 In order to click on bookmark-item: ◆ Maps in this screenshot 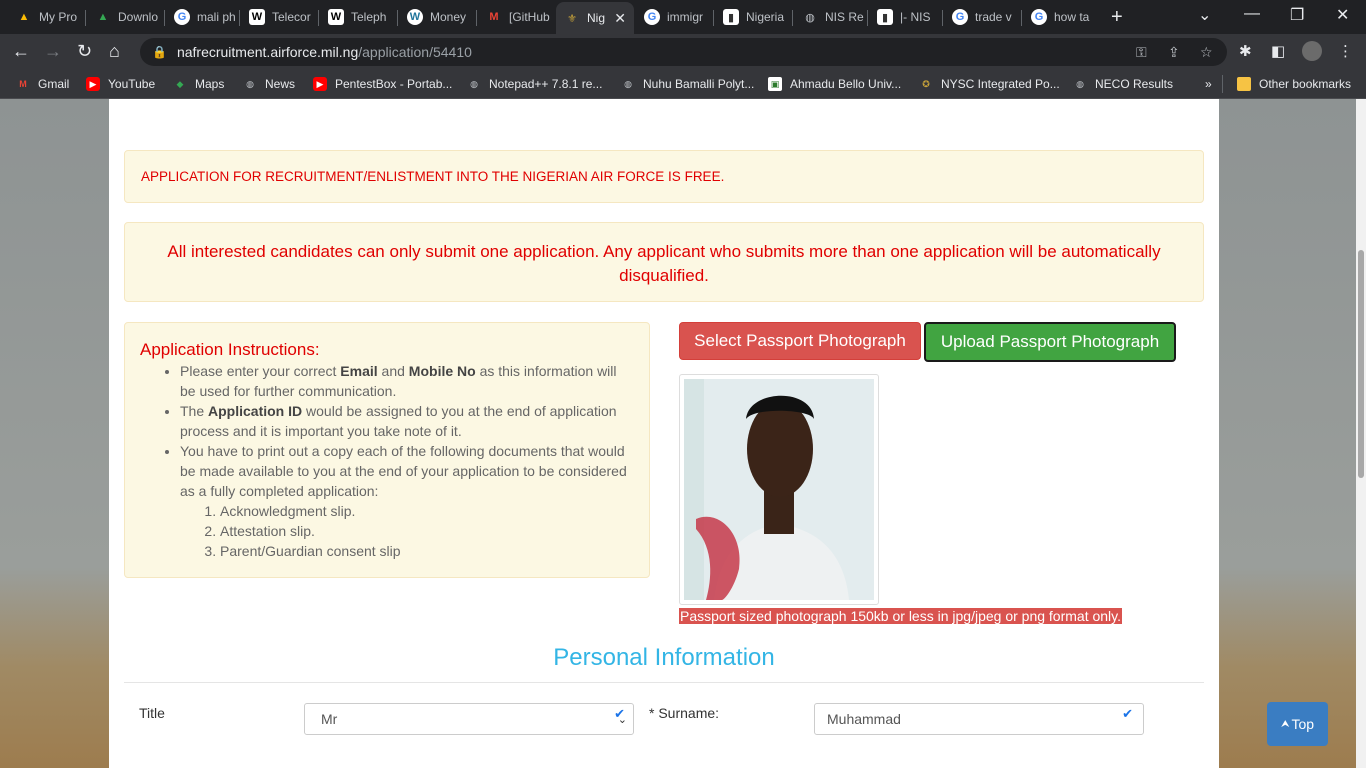, I will do `click(199, 84)`.